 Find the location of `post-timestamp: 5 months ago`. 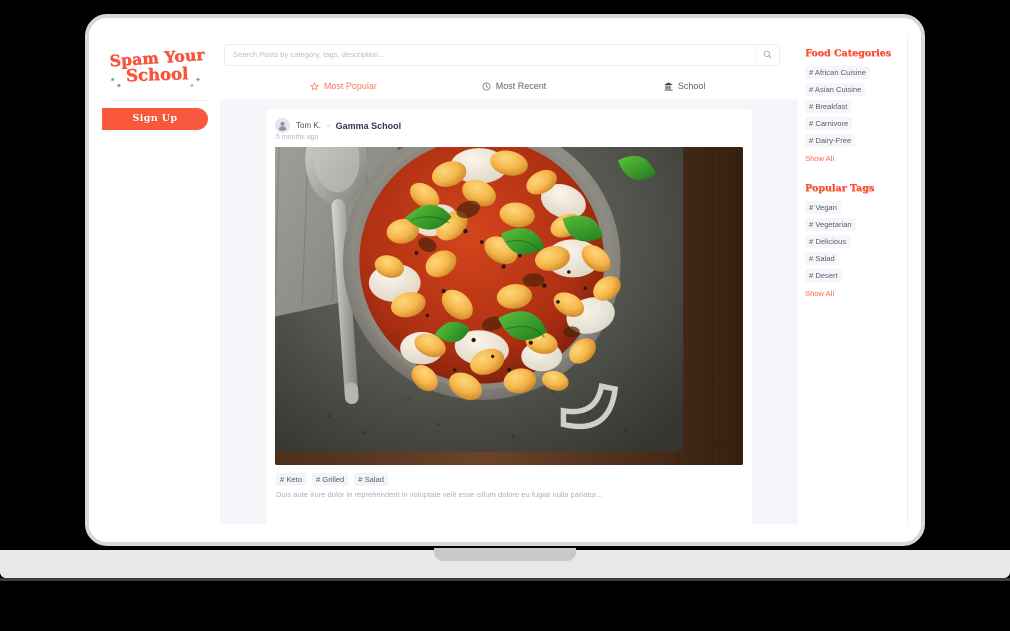

post-timestamp: 5 months ago is located at coordinates (297, 137).